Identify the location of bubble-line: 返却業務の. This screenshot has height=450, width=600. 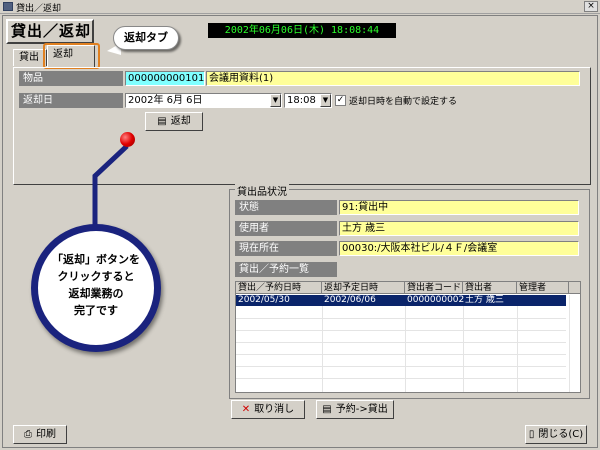
(96, 293).